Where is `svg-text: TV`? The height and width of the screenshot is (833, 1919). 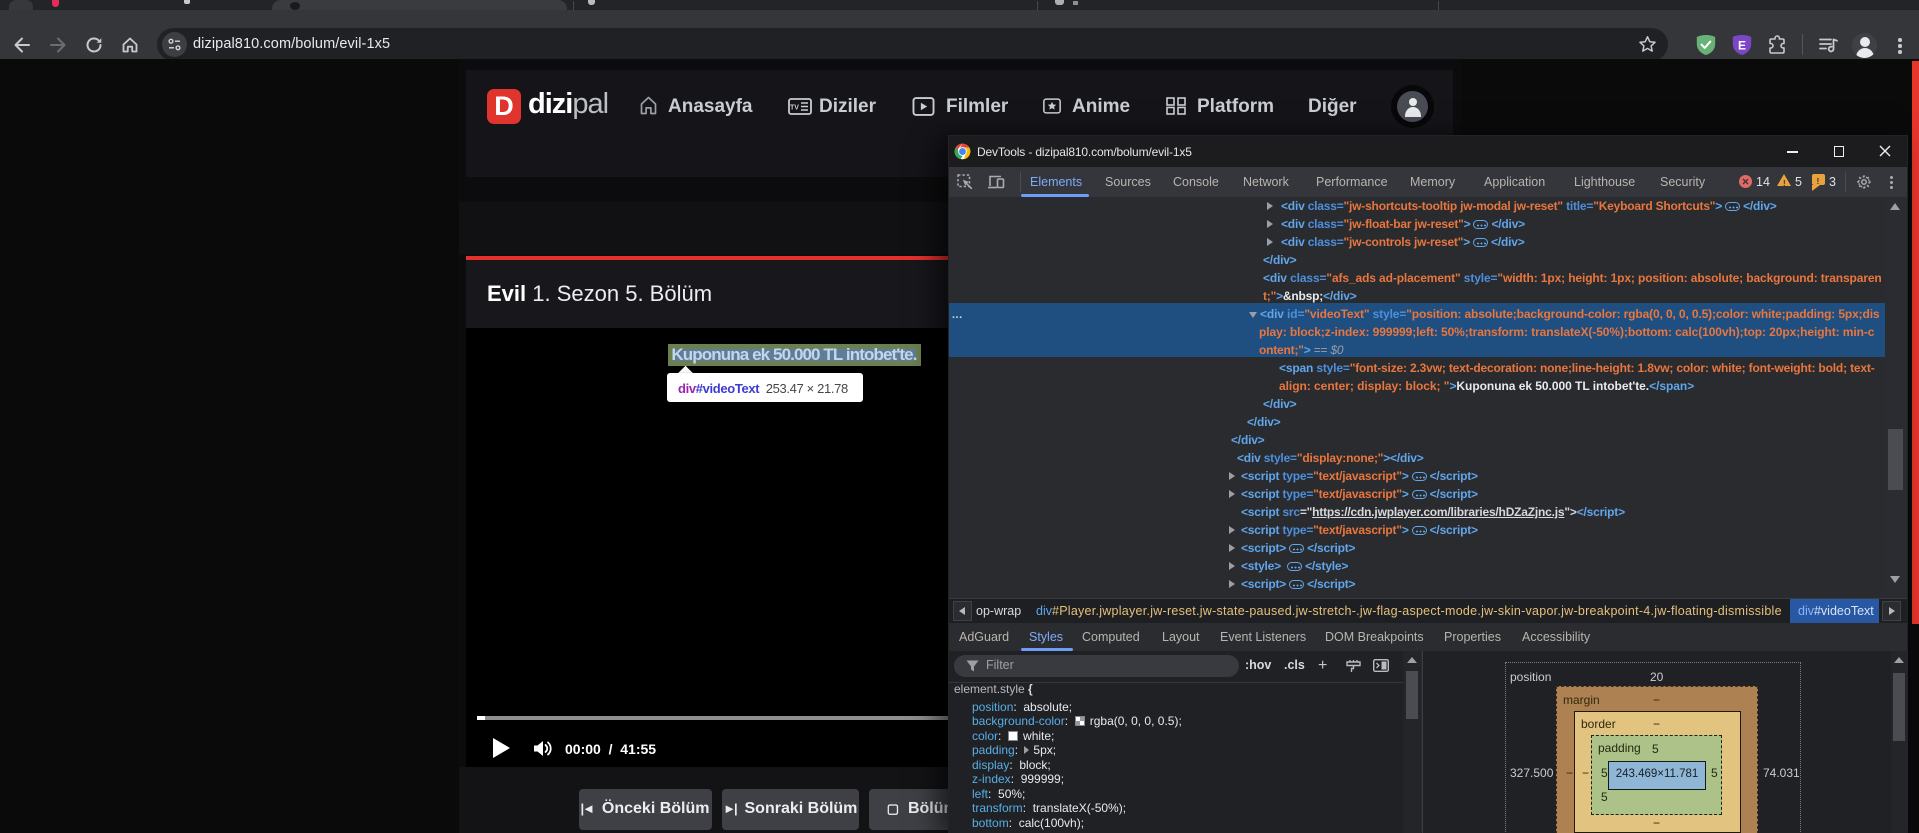
svg-text: TV is located at coordinates (794, 108).